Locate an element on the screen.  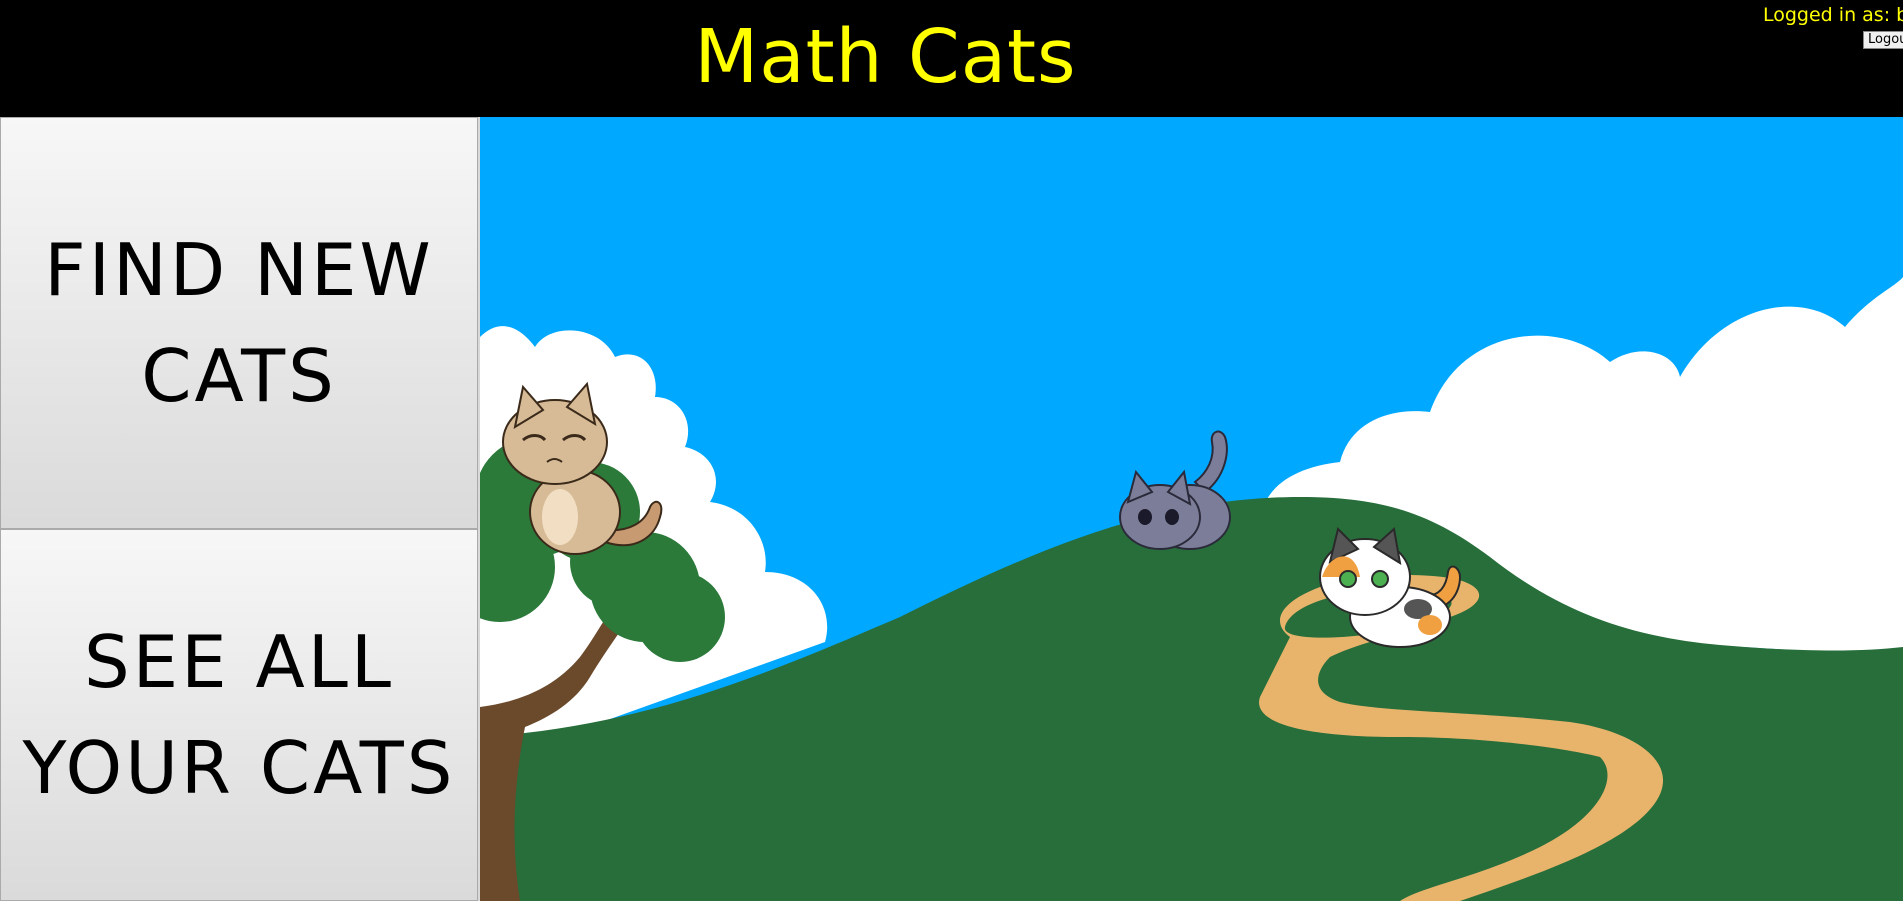
see-all-cats-button: SEE ALL YOUR CATS is located at coordinates (239, 715).